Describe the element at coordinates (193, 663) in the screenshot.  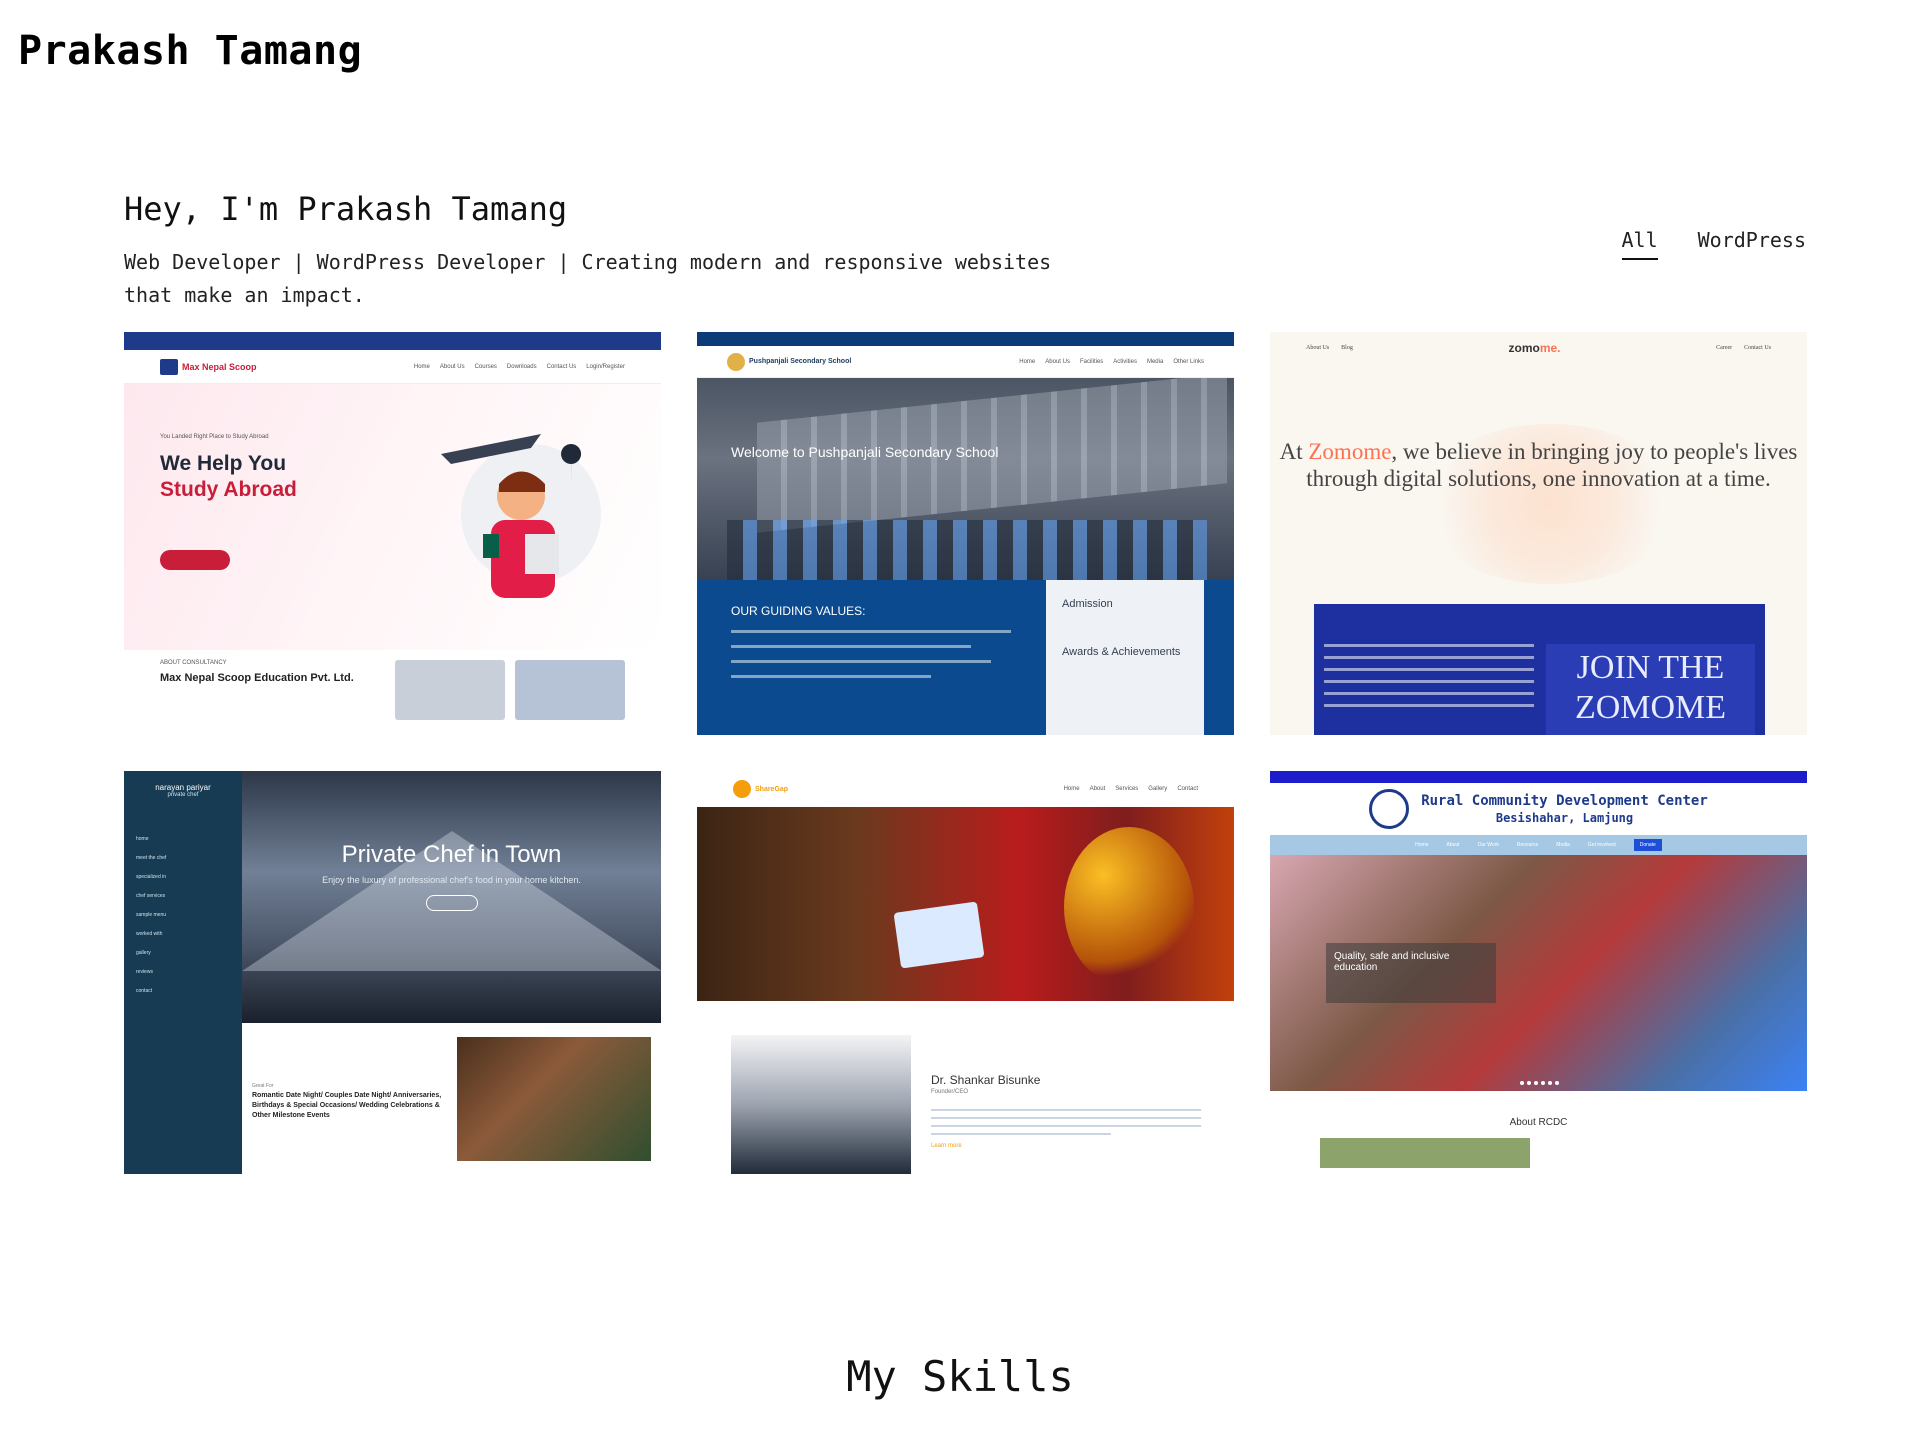
I see `about-kicker: ABOUT CONSULTANCY` at that location.